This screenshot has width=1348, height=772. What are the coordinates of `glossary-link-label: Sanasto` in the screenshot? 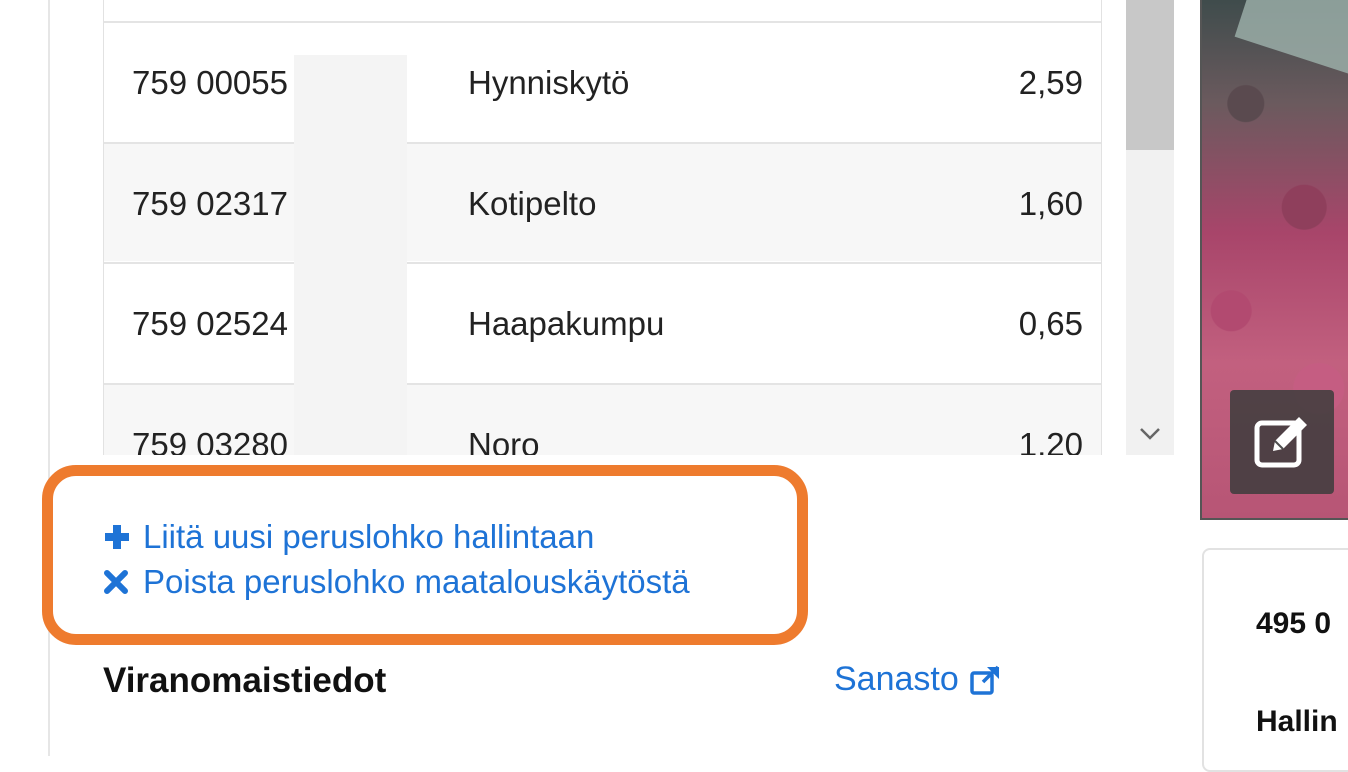 It's located at (896, 679).